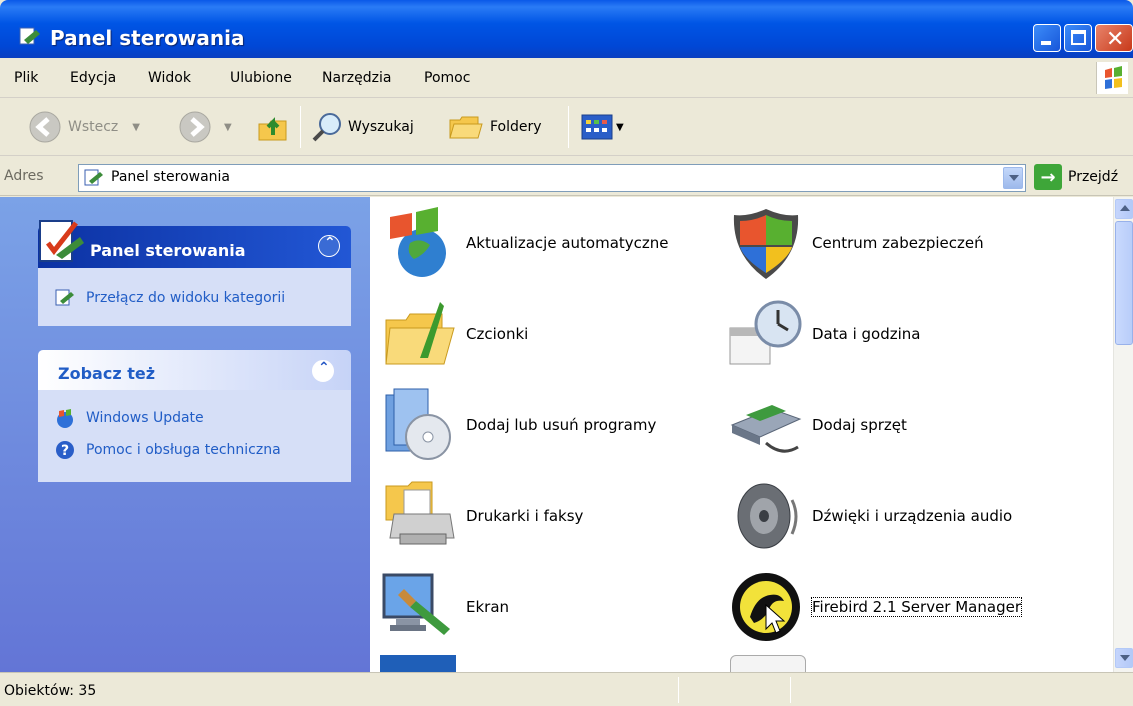 The height and width of the screenshot is (706, 1133). Describe the element at coordinates (168, 250) in the screenshot. I see `control-panel-group-title: Panel sterowania` at that location.